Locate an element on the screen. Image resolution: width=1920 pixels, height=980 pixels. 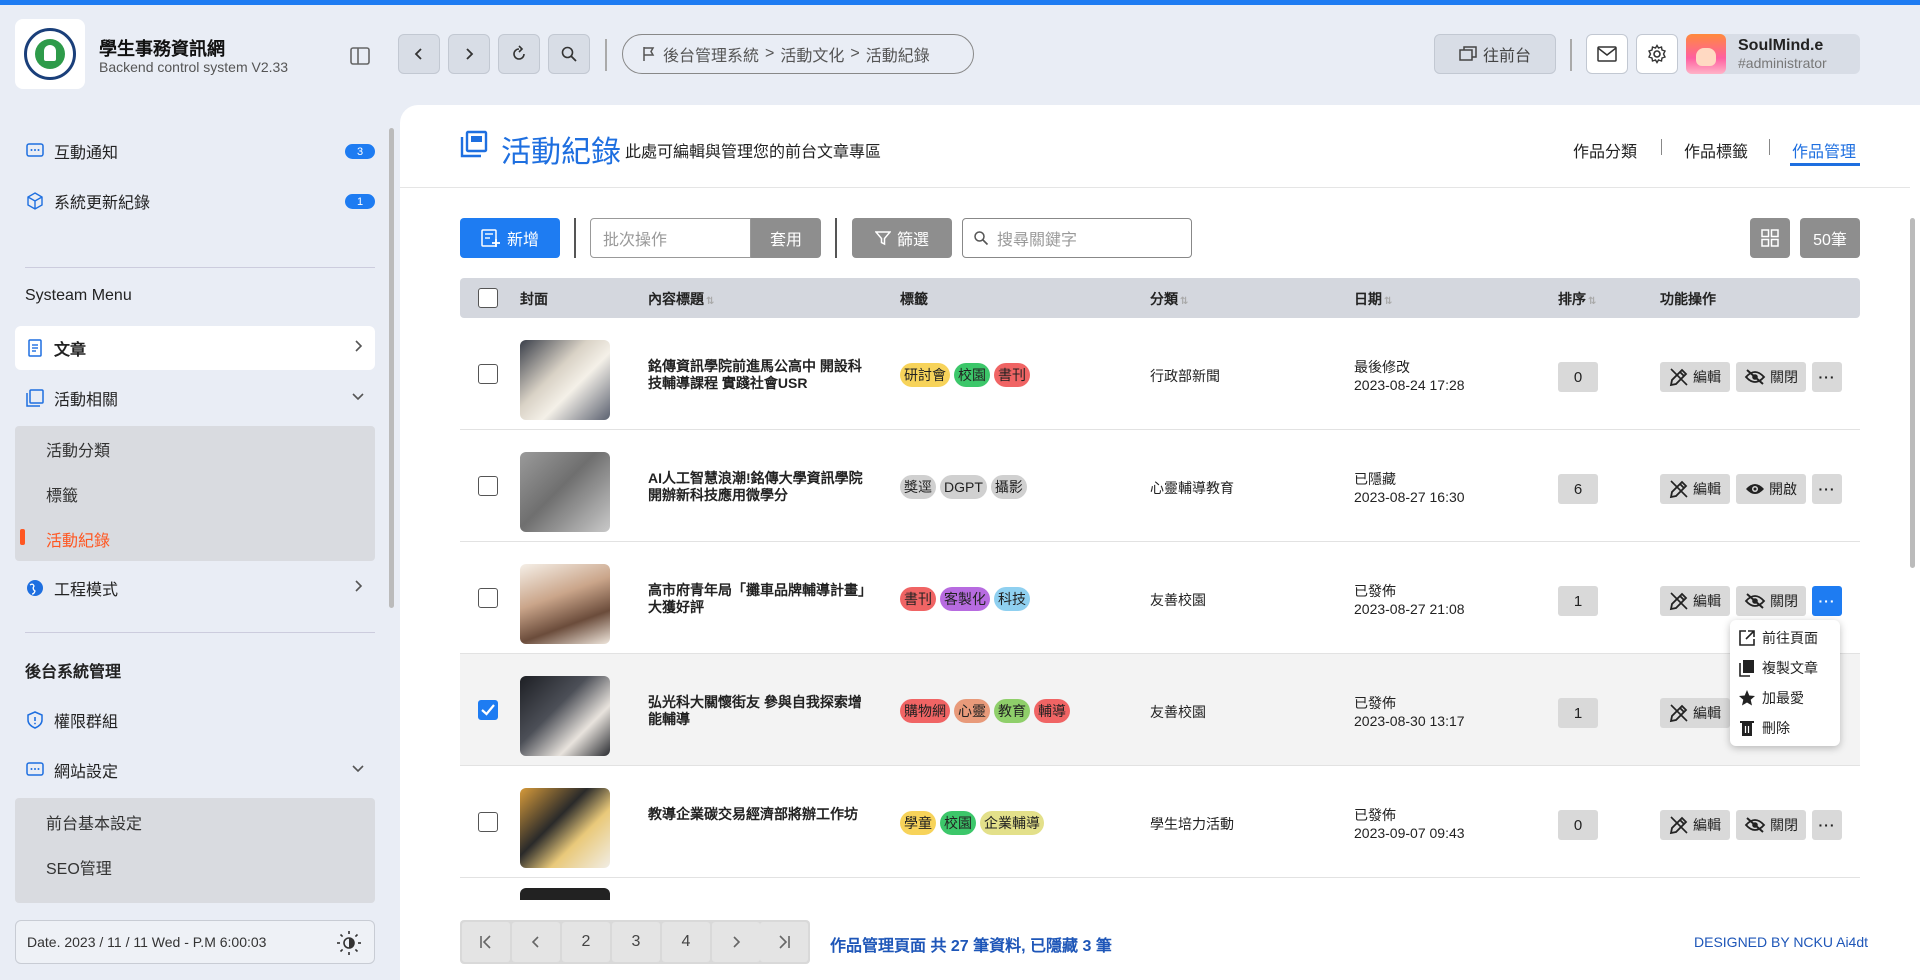
column-header-sortable: 內容標題 ⇅ is located at coordinates (681, 299).